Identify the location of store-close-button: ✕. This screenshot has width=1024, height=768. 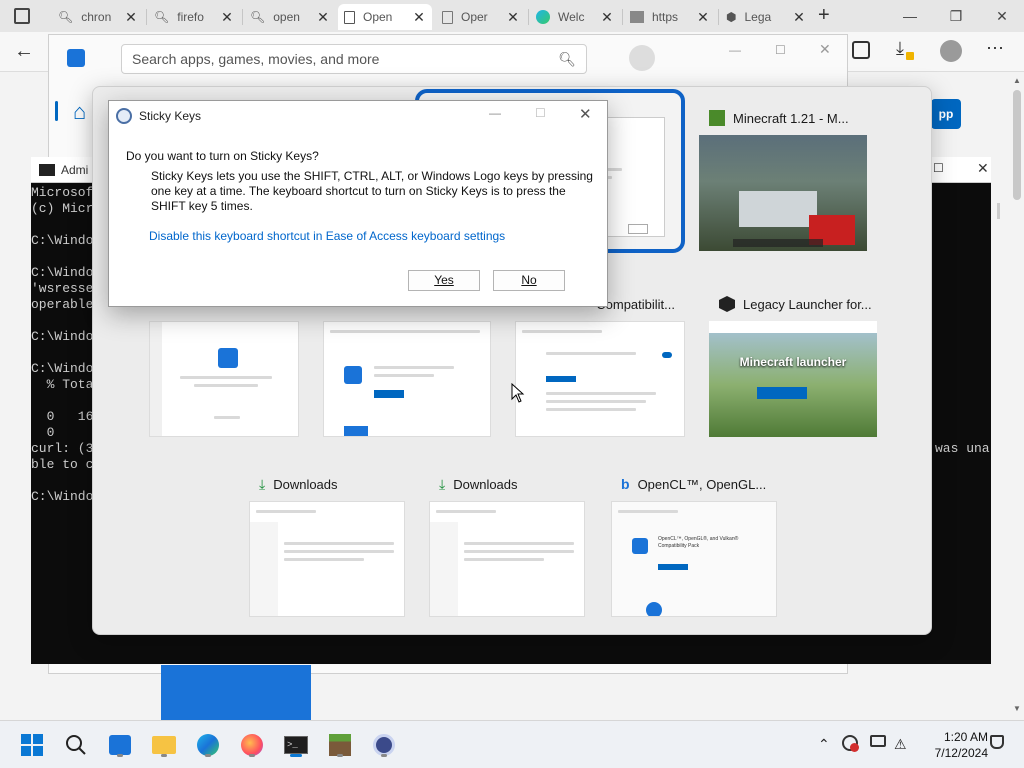
(825, 49).